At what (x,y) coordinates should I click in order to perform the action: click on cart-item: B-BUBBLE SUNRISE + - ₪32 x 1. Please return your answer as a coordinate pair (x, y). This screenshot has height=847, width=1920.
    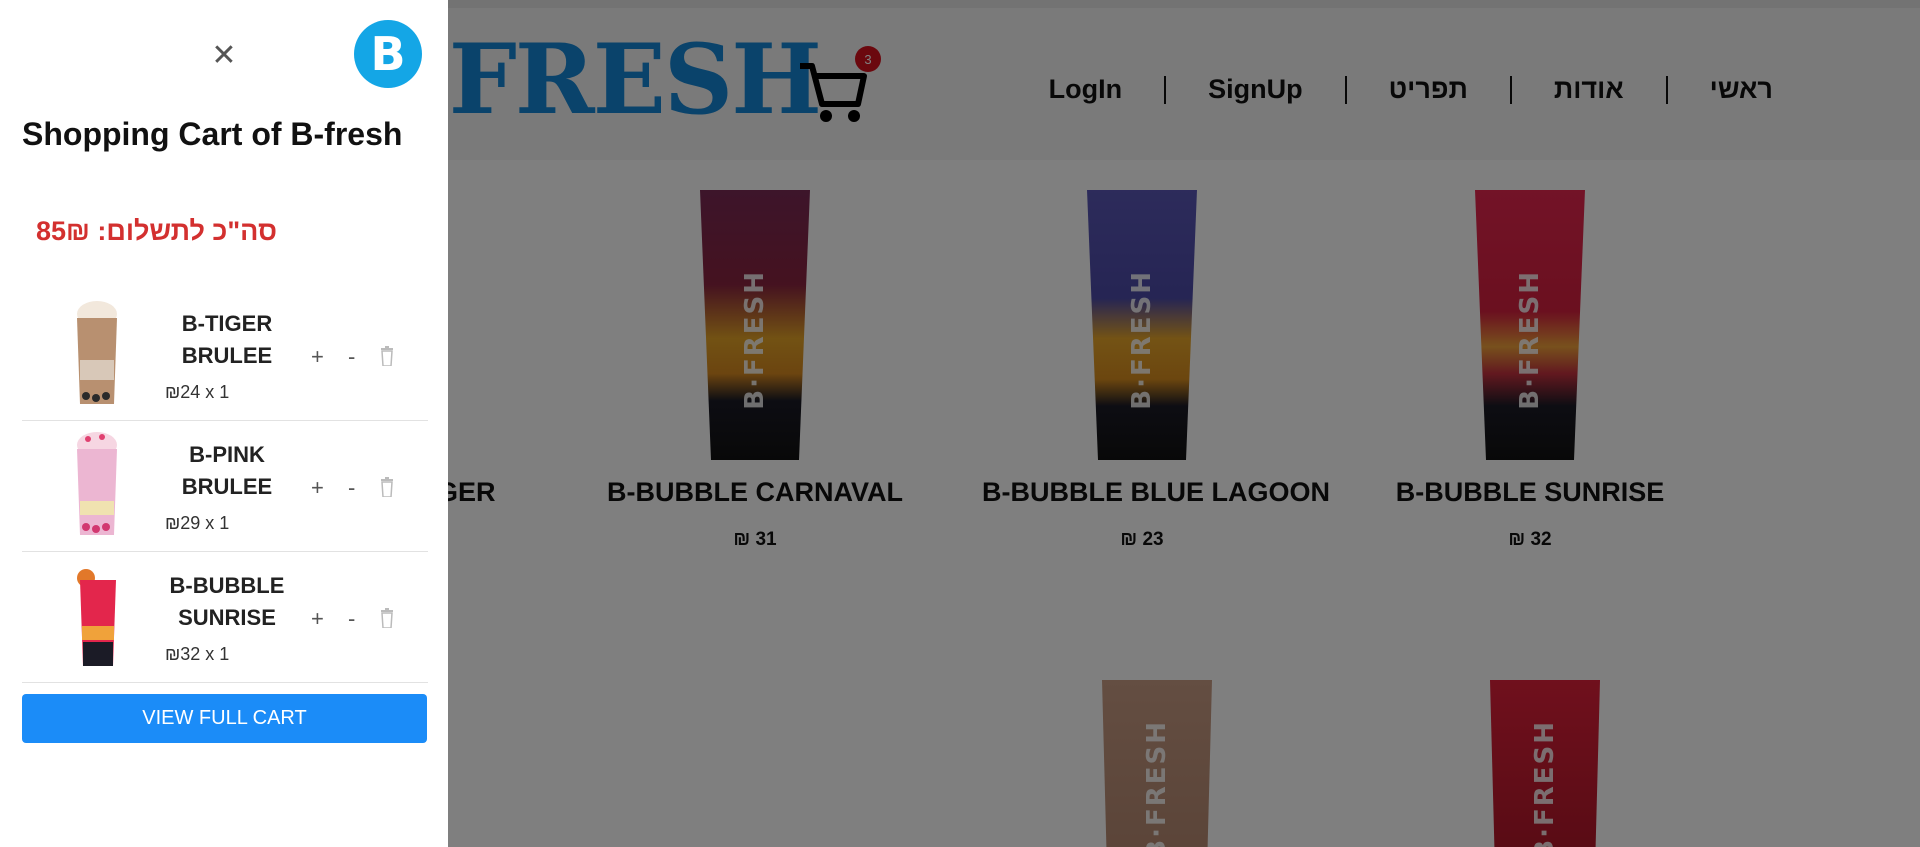
    Looking at the image, I should click on (225, 617).